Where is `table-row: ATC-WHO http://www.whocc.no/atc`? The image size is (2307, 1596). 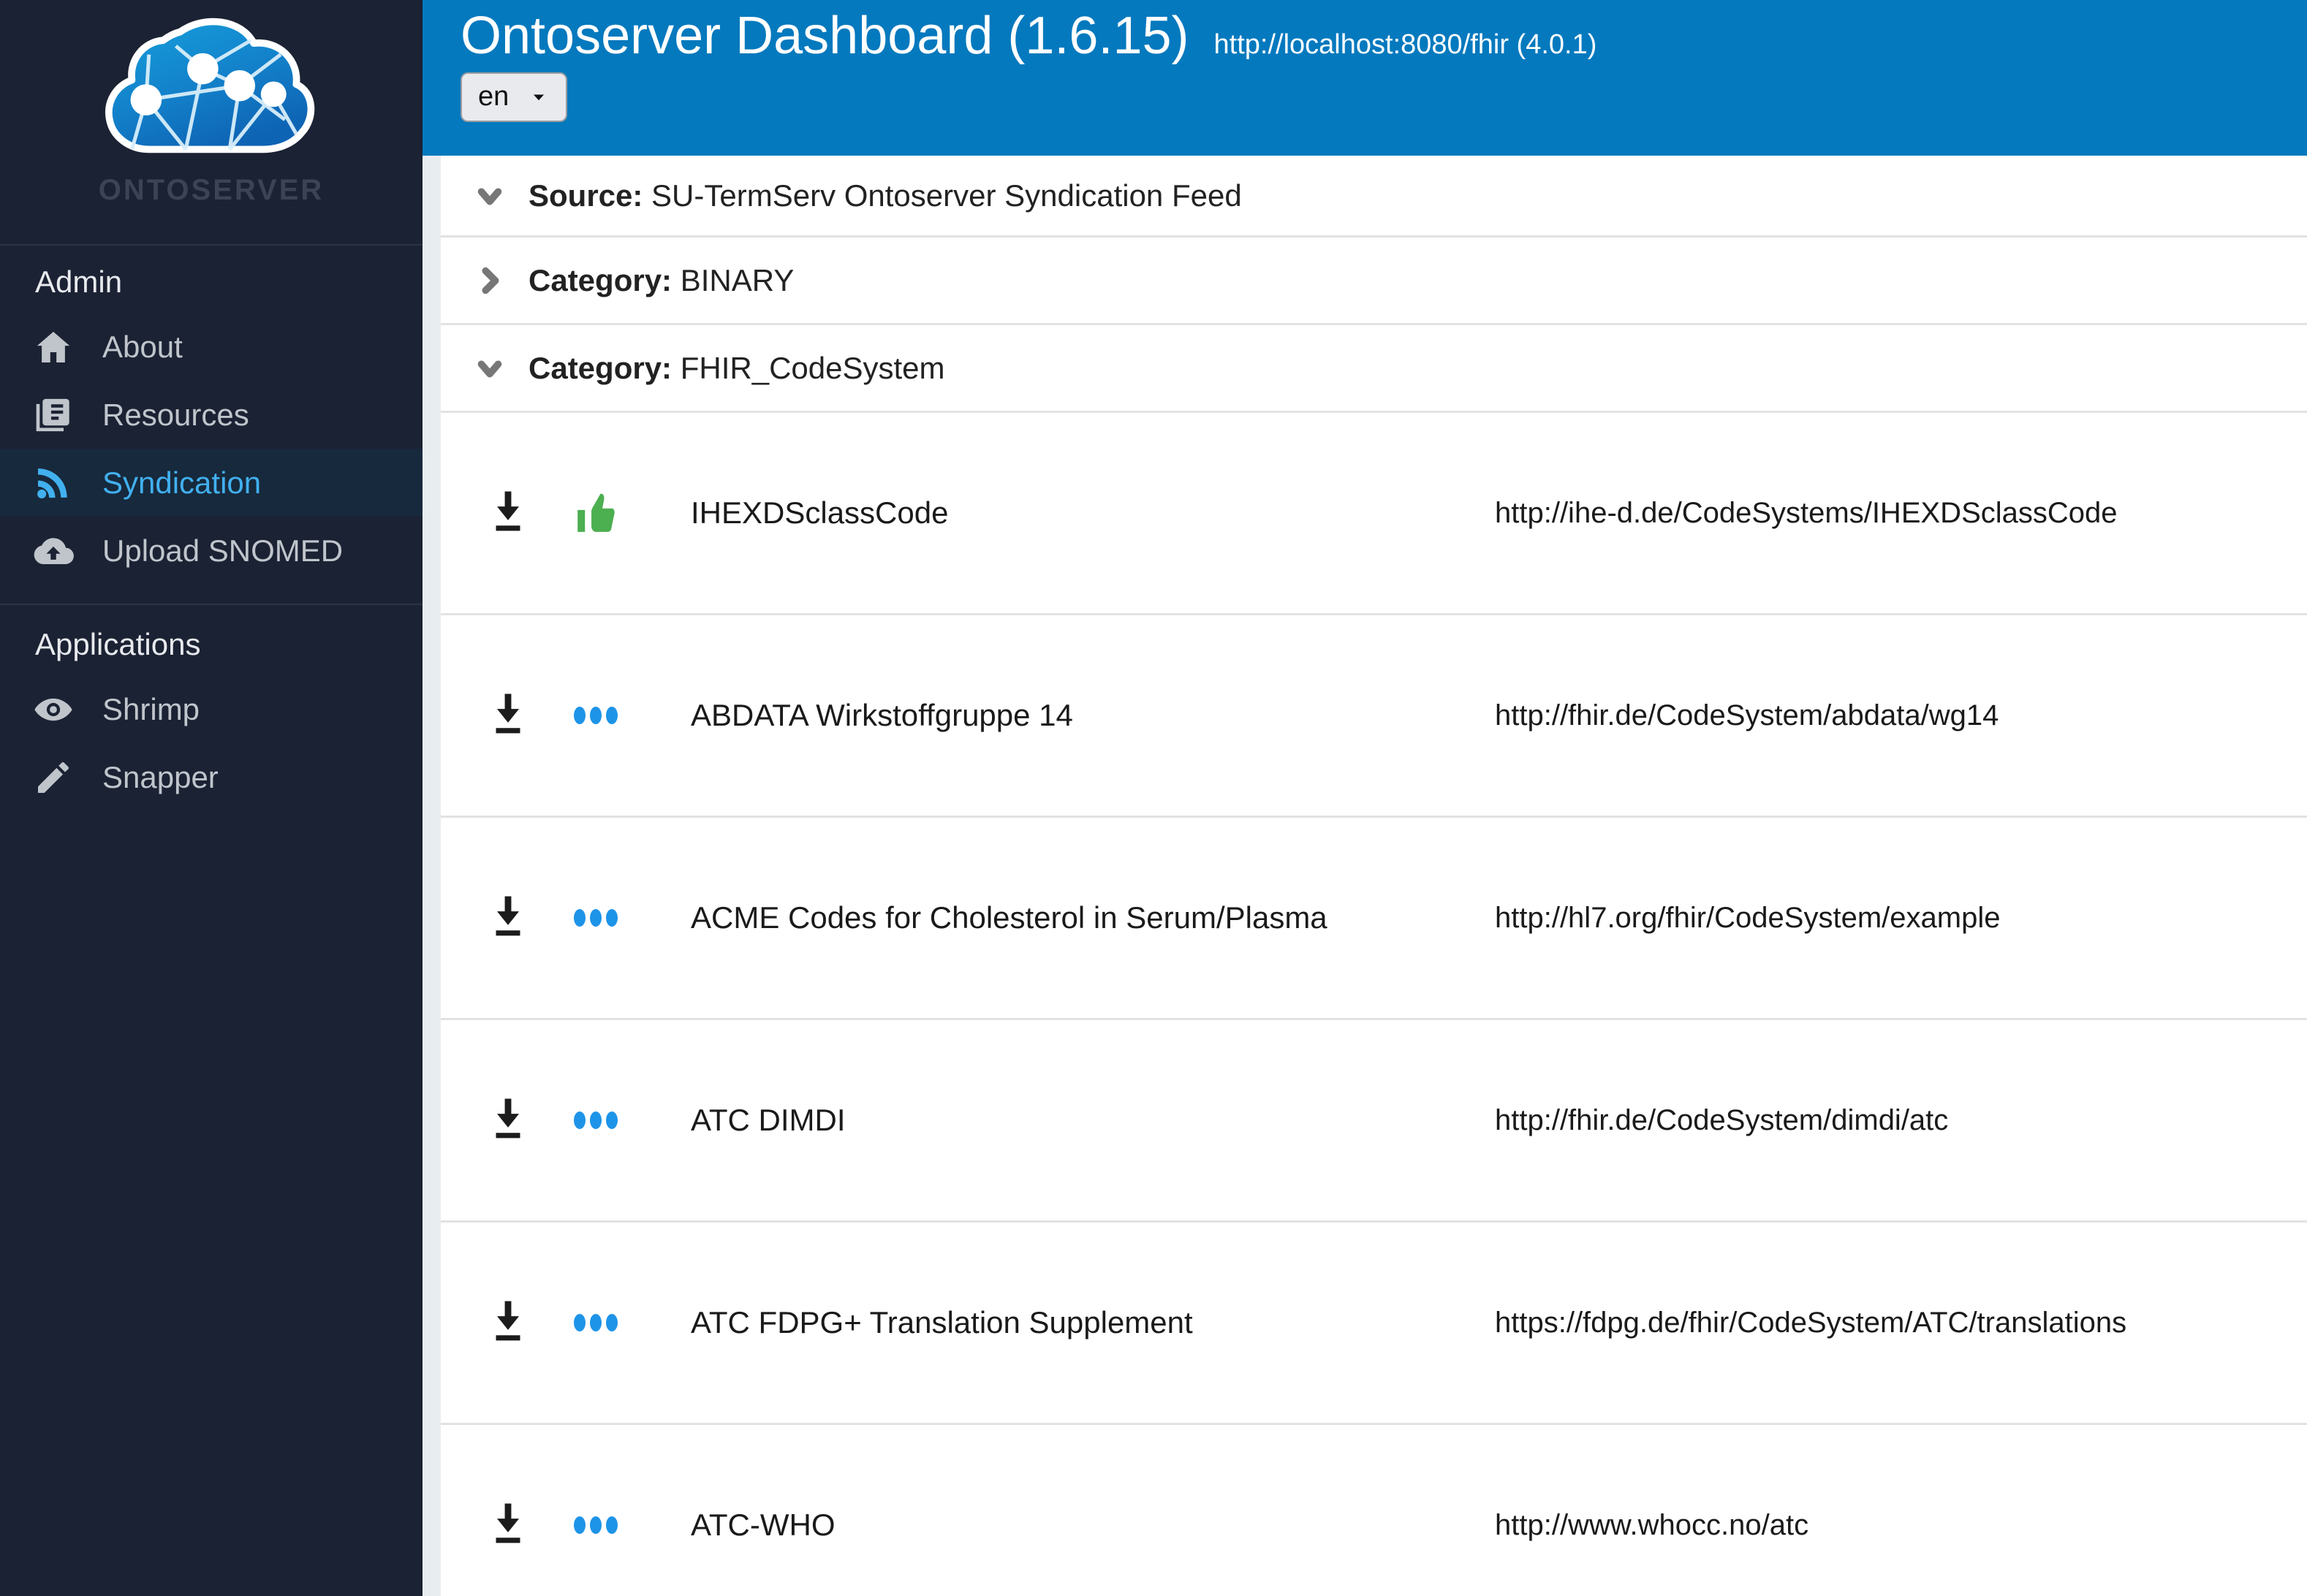 table-row: ATC-WHO http://www.whocc.no/atc is located at coordinates (1374, 1510).